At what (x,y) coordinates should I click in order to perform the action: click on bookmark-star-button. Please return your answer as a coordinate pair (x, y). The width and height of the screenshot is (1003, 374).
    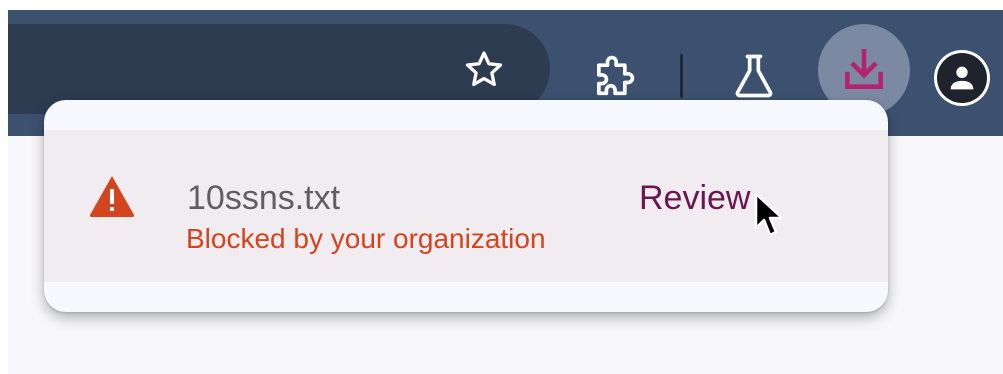
    Looking at the image, I should click on (484, 70).